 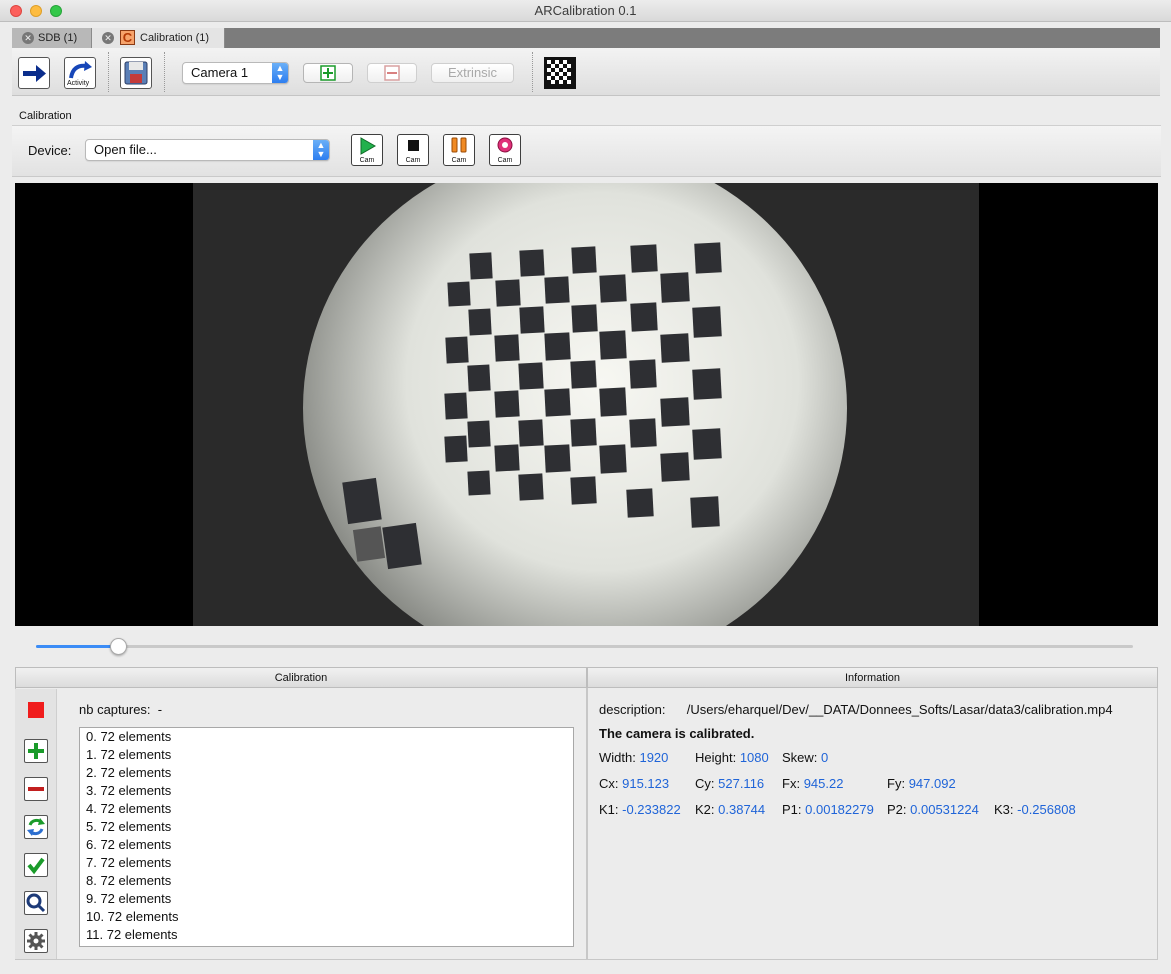 What do you see at coordinates (326, 881) in the screenshot?
I see `list-item: 8. 72 elements` at bounding box center [326, 881].